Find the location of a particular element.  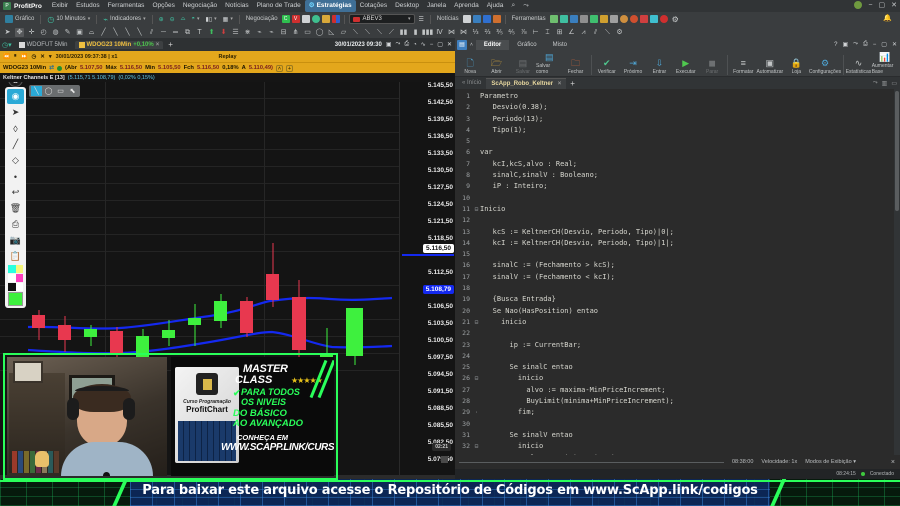

tool1-icon is located at coordinates (553, 19).